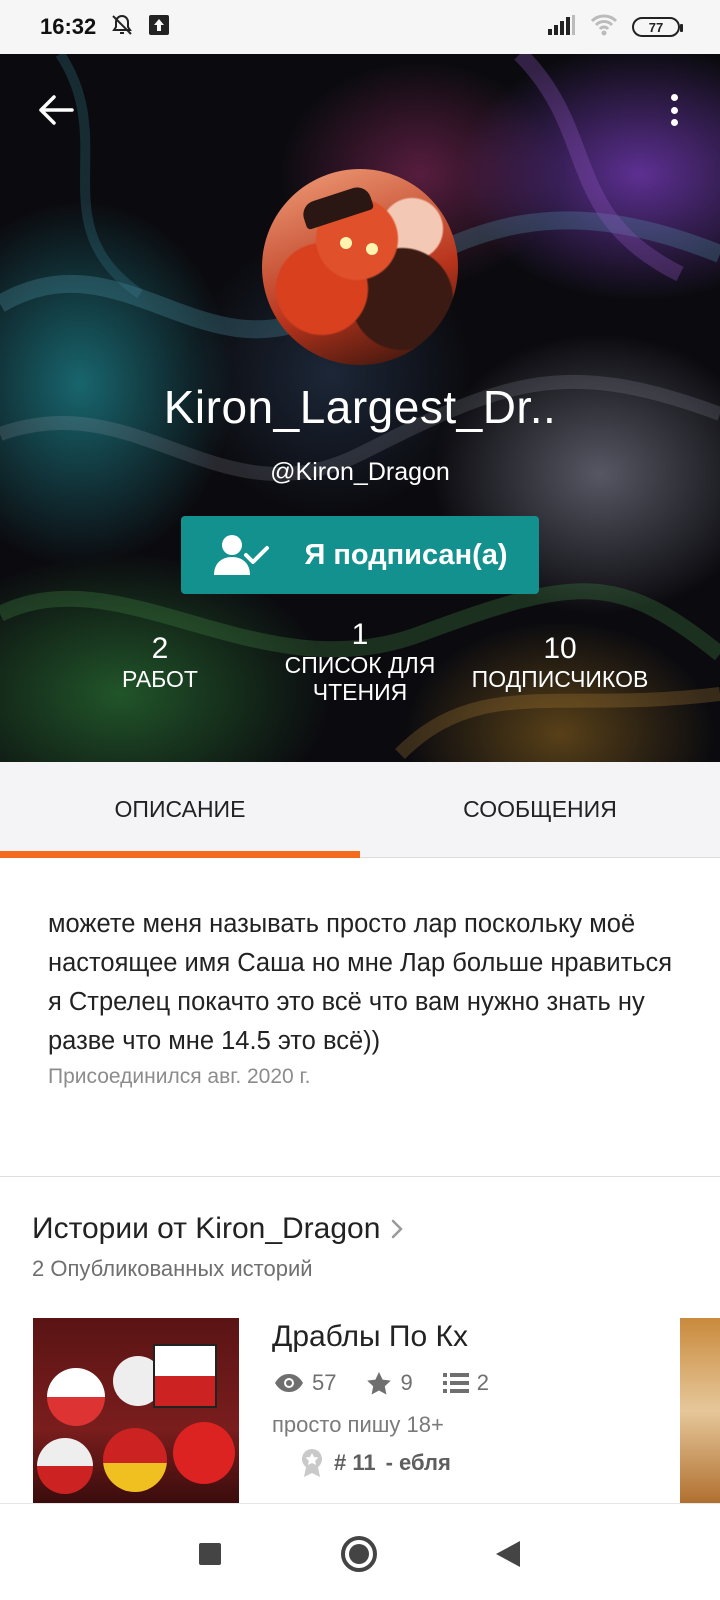 The height and width of the screenshot is (1600, 720). What do you see at coordinates (289, 1383) in the screenshot?
I see `eye-icon` at bounding box center [289, 1383].